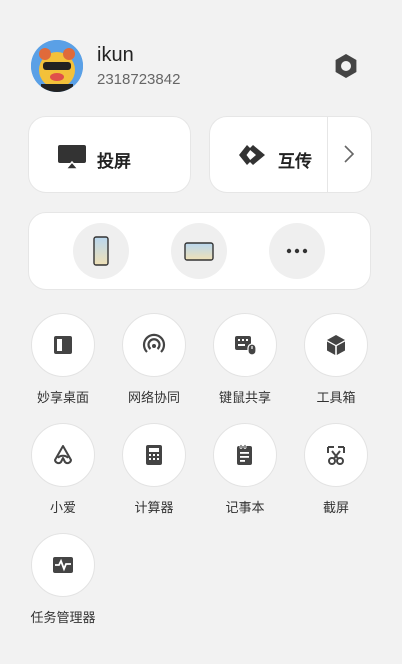  I want to click on tool-screenshot: 截屏, so click(336, 469).